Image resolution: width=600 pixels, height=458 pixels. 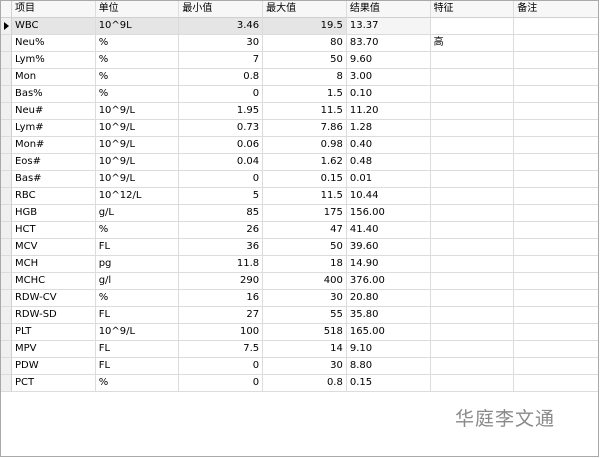 I want to click on table-row: MCV FL 36 50 39.60, so click(x=299, y=247).